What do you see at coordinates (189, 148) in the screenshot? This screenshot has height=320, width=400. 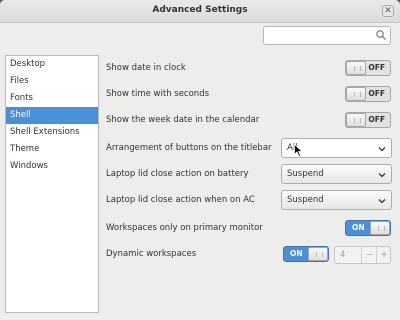 I see `titlebar-buttons-label: Arrangement of buttons on the titlebar` at bounding box center [189, 148].